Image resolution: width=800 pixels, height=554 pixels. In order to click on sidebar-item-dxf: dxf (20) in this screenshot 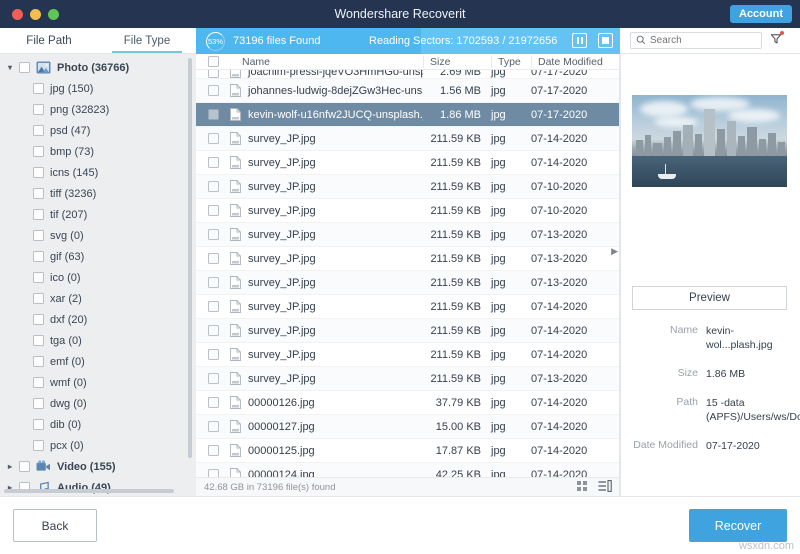, I will do `click(98, 319)`.